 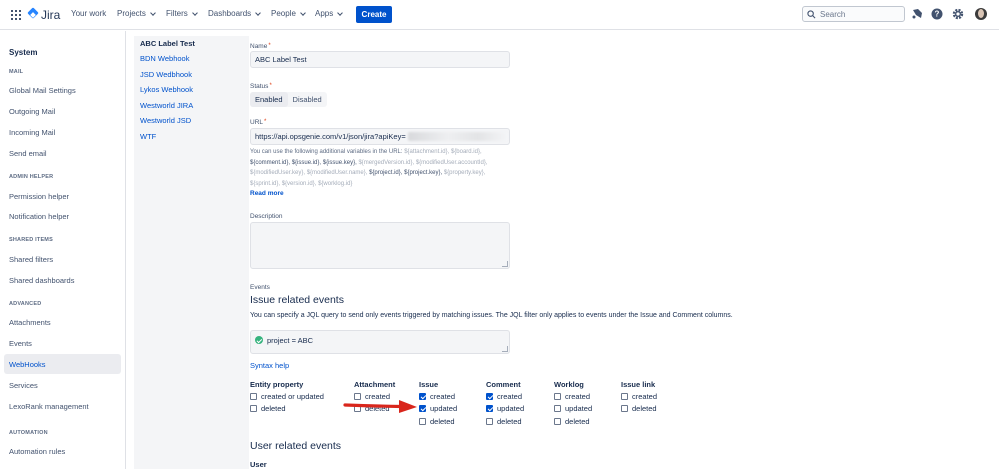 I want to click on read-more-link: Read more, so click(x=267, y=193).